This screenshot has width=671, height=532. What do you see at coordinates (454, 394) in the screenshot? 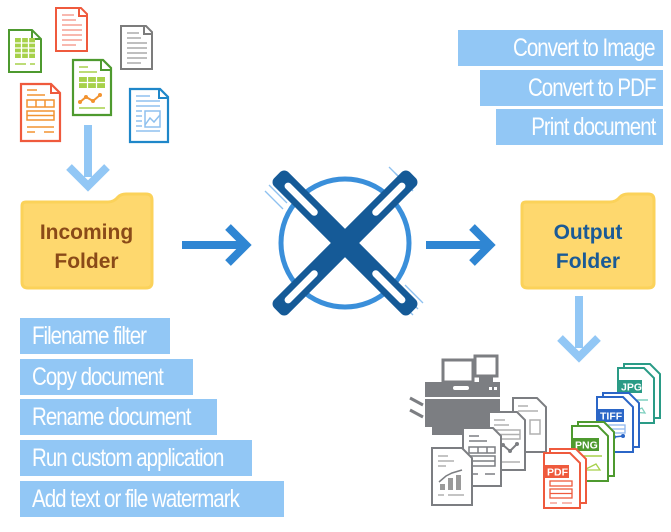
I see `printer-icon` at bounding box center [454, 394].